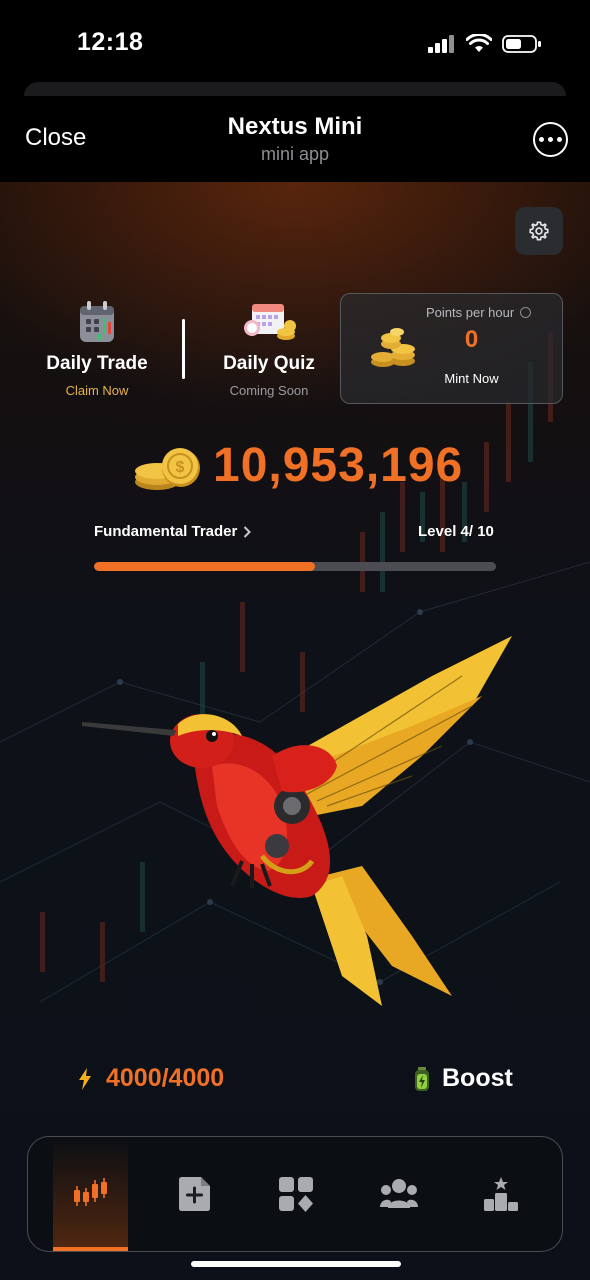 The image size is (590, 1280). What do you see at coordinates (422, 1078) in the screenshot?
I see `boost-battery-icon` at bounding box center [422, 1078].